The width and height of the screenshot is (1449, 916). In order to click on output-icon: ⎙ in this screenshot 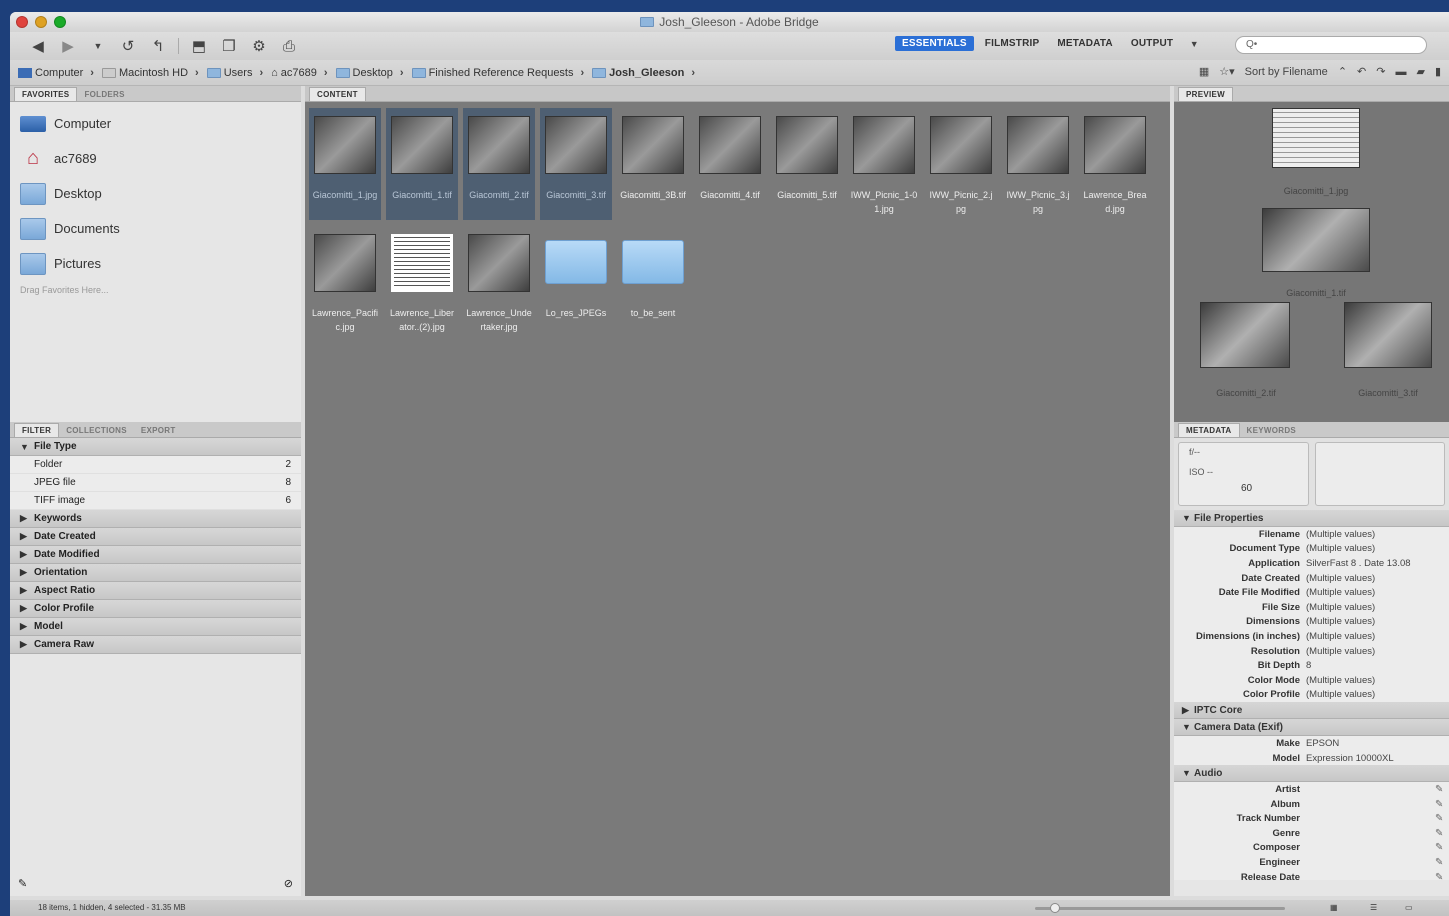, I will do `click(289, 46)`.